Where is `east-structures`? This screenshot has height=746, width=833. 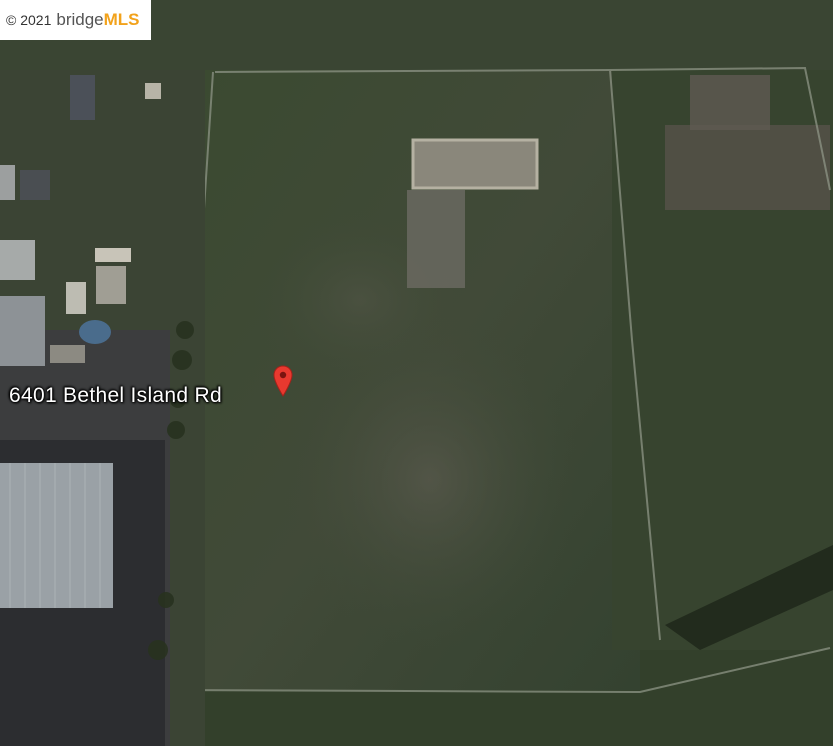 east-structures is located at coordinates (730, 102).